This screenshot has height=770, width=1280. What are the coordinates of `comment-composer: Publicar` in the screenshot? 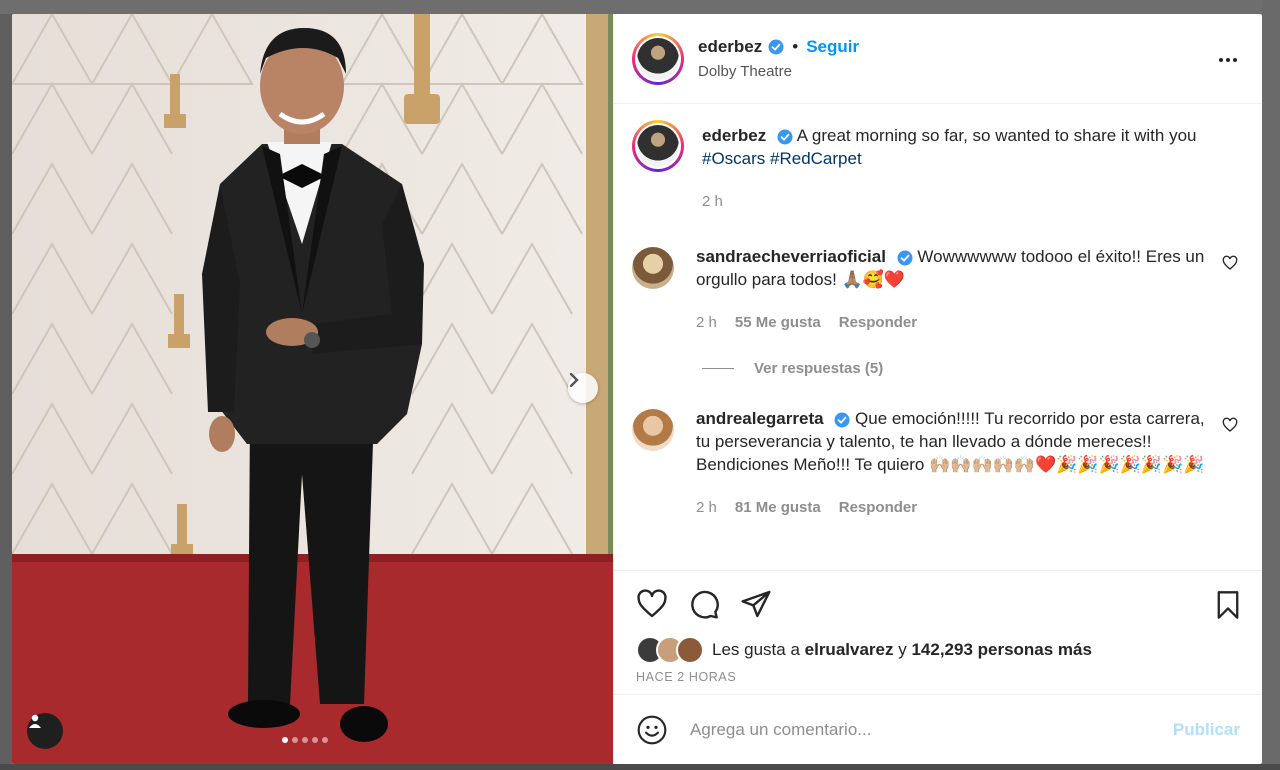 It's located at (938, 729).